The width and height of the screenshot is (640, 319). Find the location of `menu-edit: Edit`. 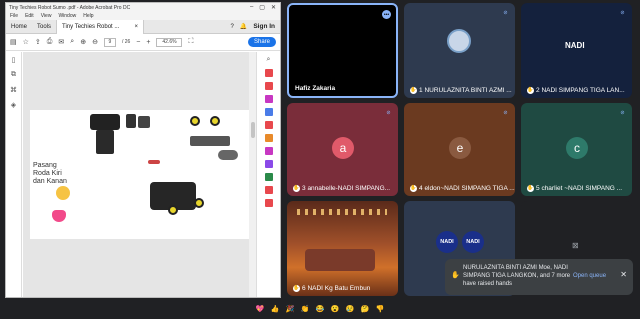

menu-edit: Edit is located at coordinates (29, 16).